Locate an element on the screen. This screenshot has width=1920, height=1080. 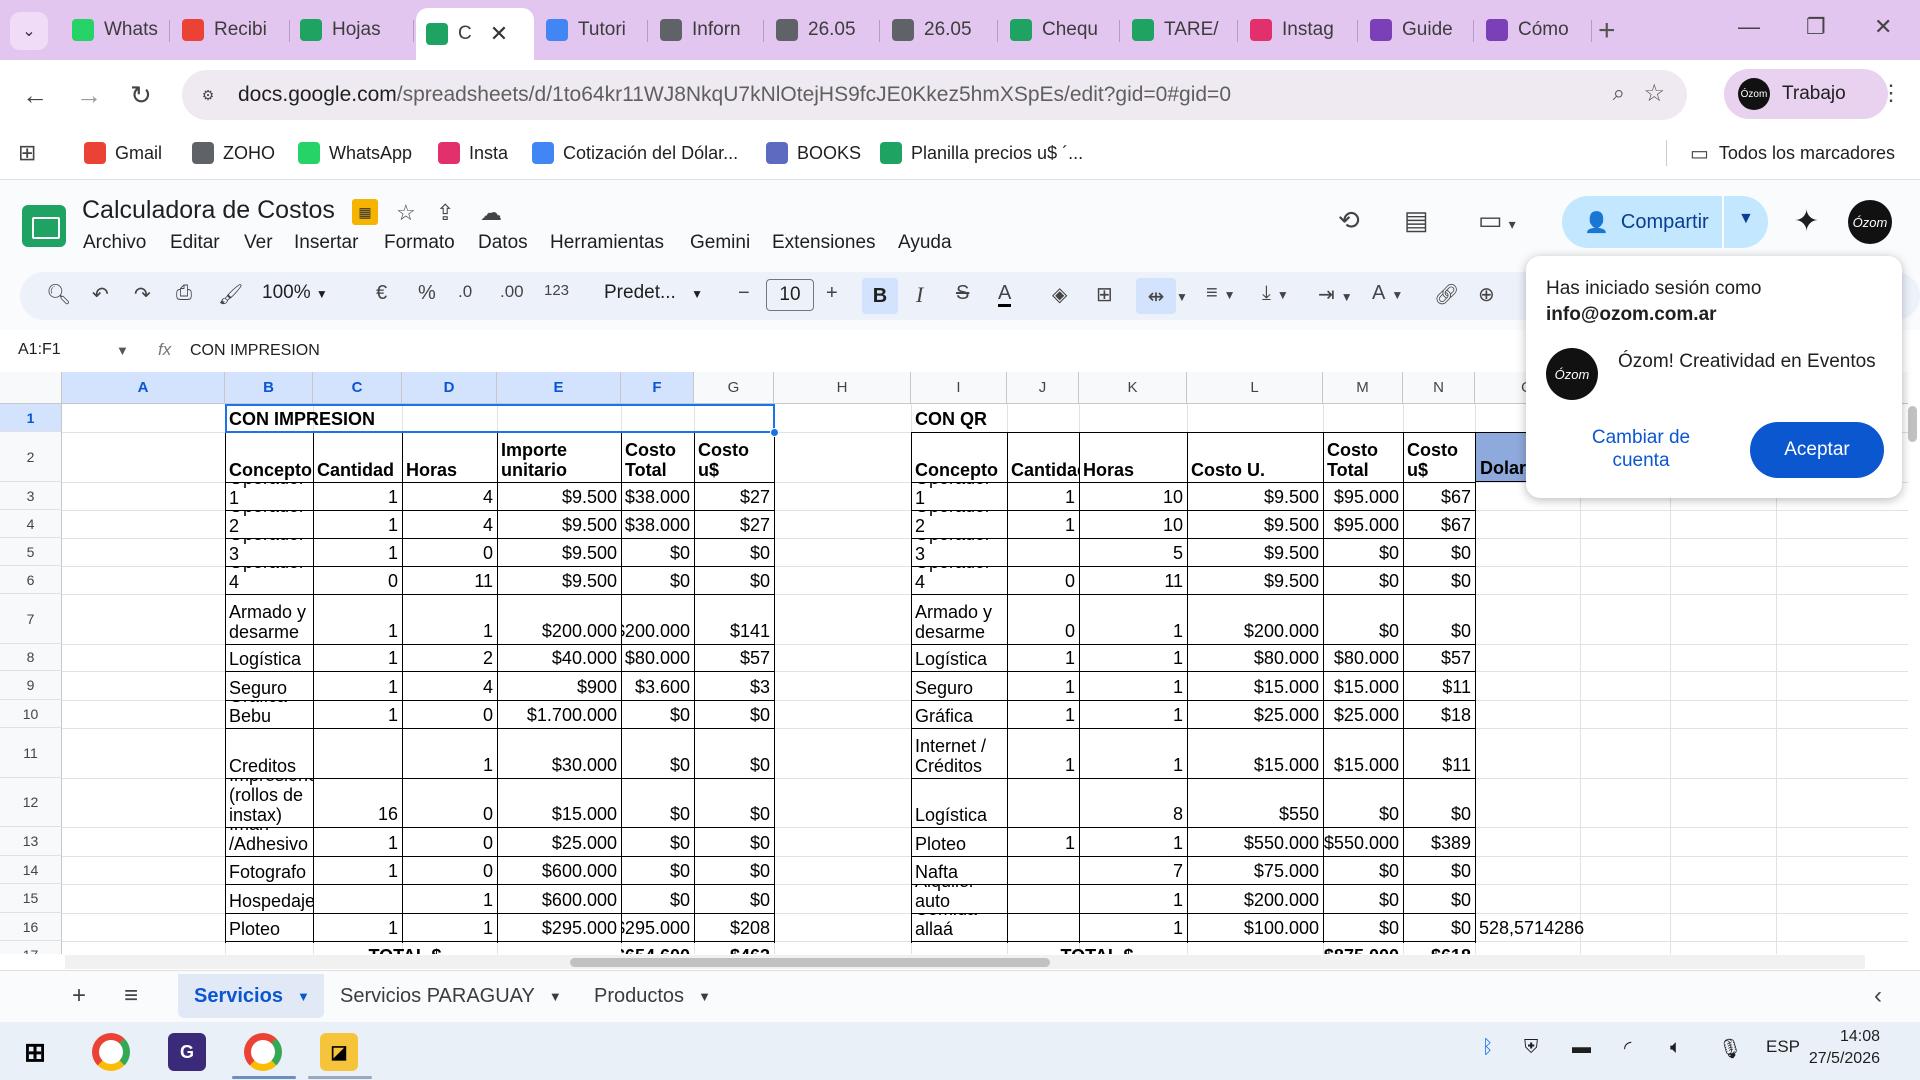
row-value: 5 is located at coordinates (1133, 552).